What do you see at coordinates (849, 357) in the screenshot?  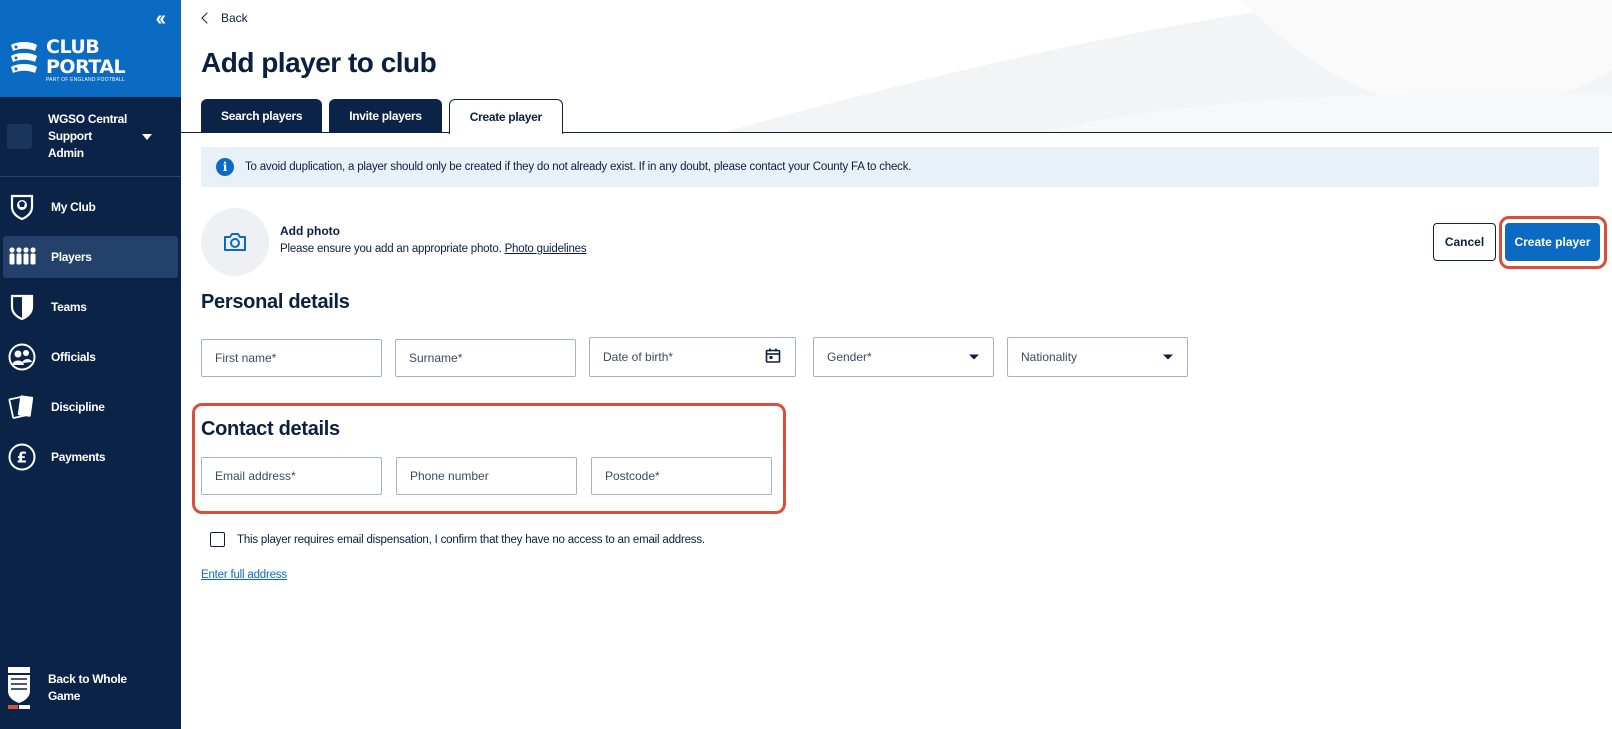 I see `gender-placeholder: Gender*` at bounding box center [849, 357].